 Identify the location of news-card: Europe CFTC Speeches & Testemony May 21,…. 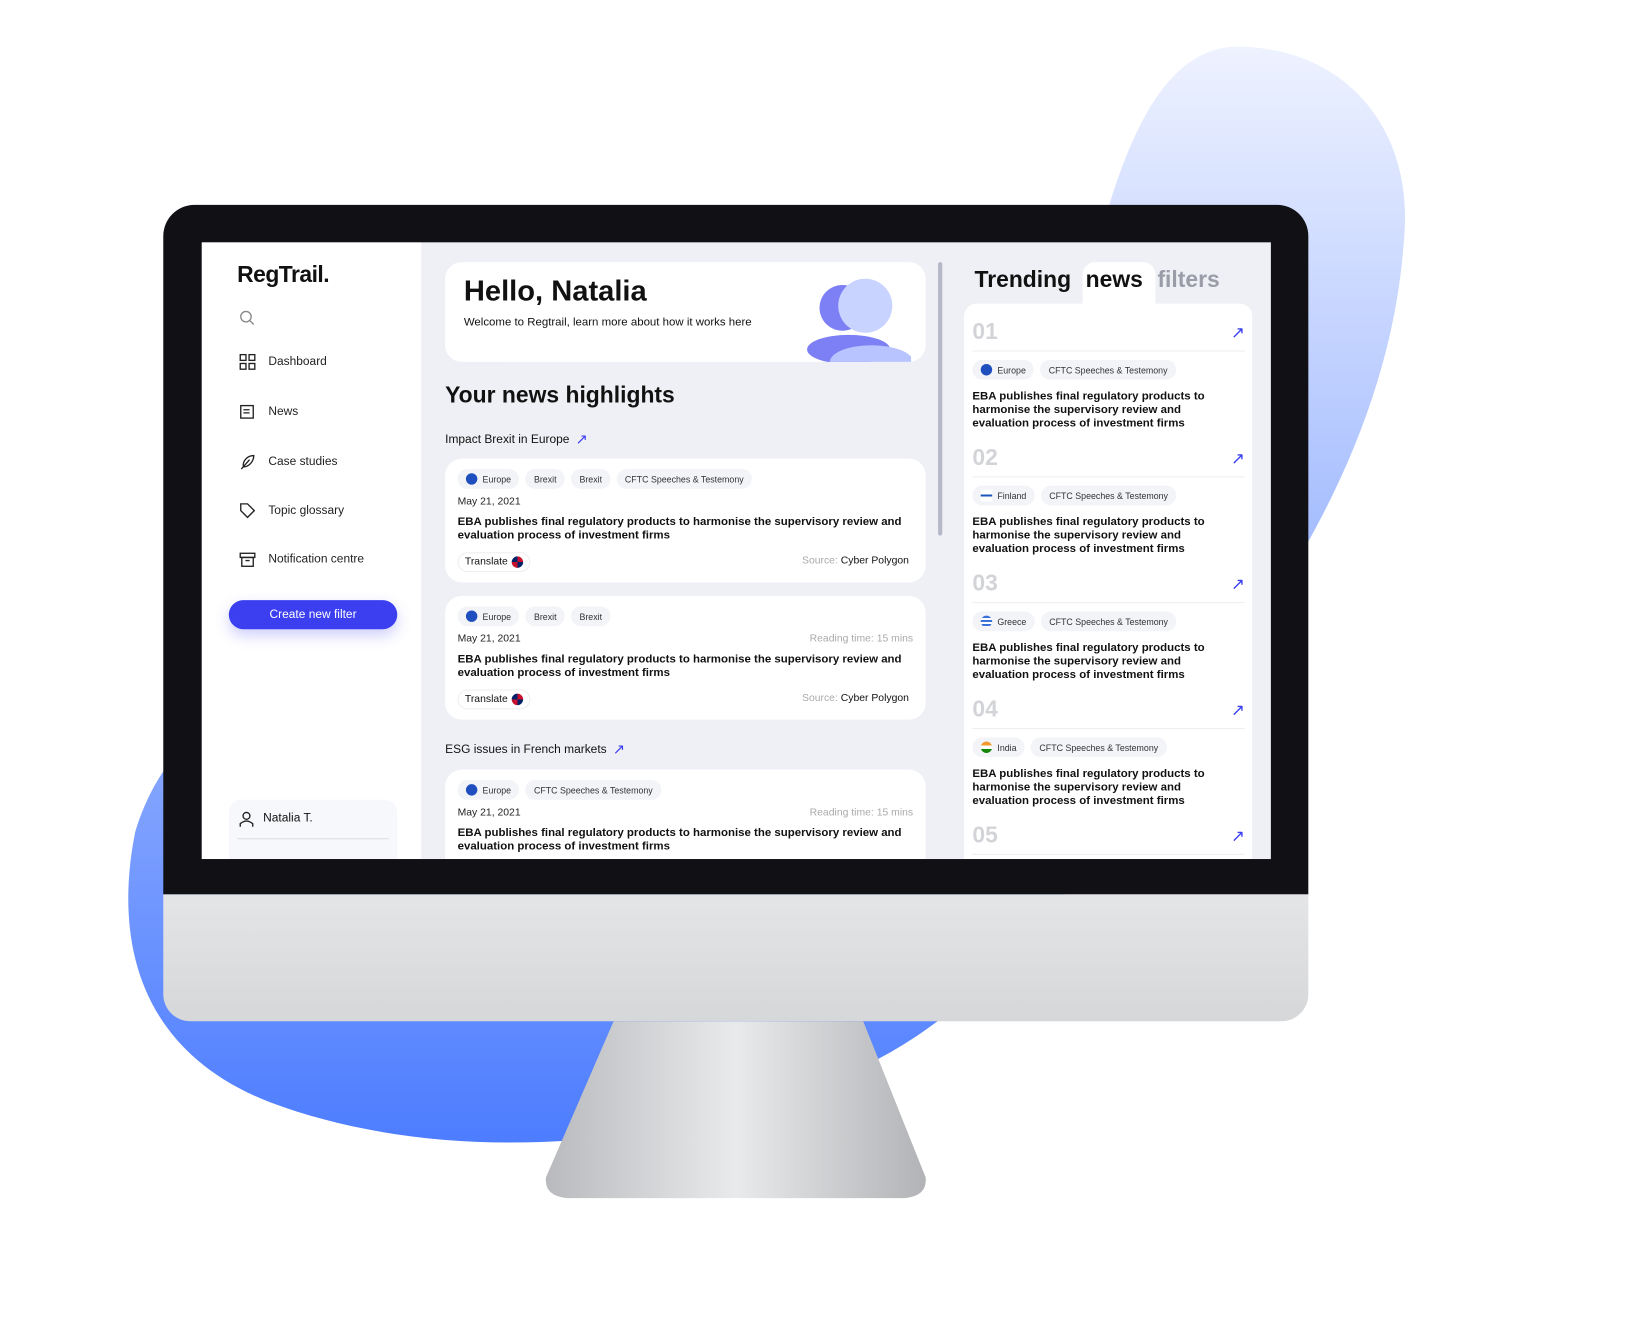
(685, 814).